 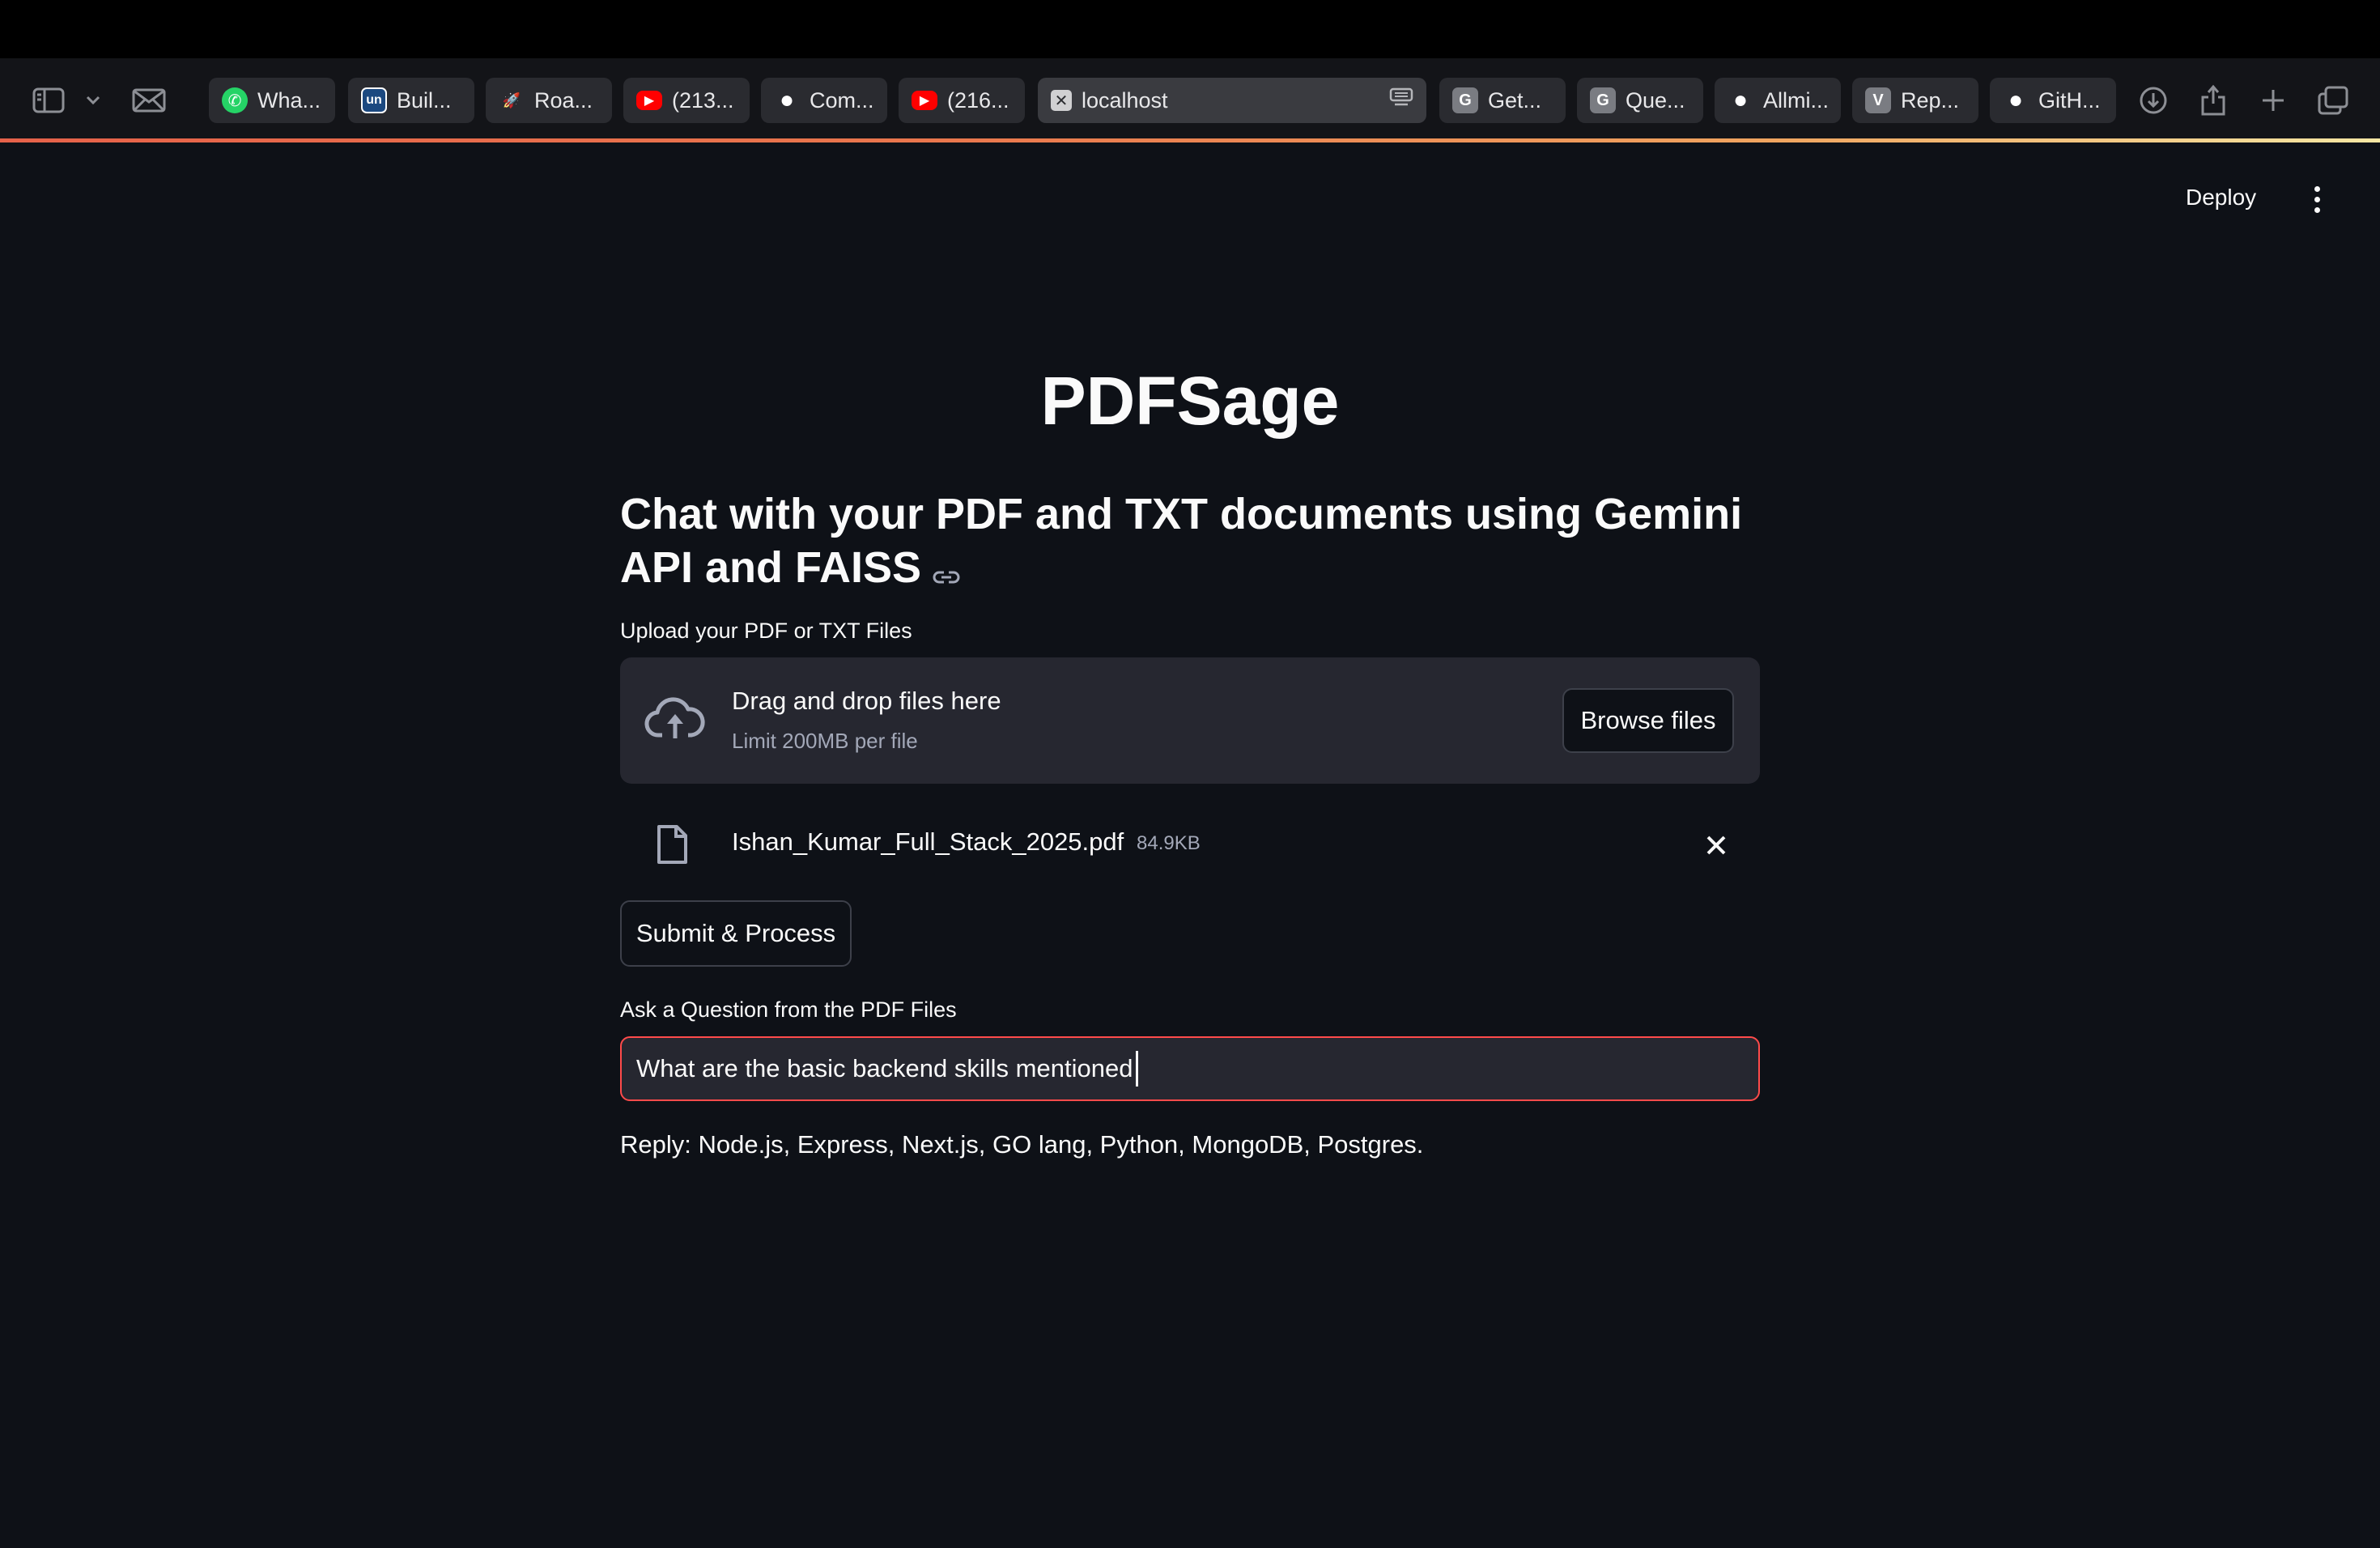 What do you see at coordinates (1190, 140) in the screenshot?
I see `loading-accent-bar` at bounding box center [1190, 140].